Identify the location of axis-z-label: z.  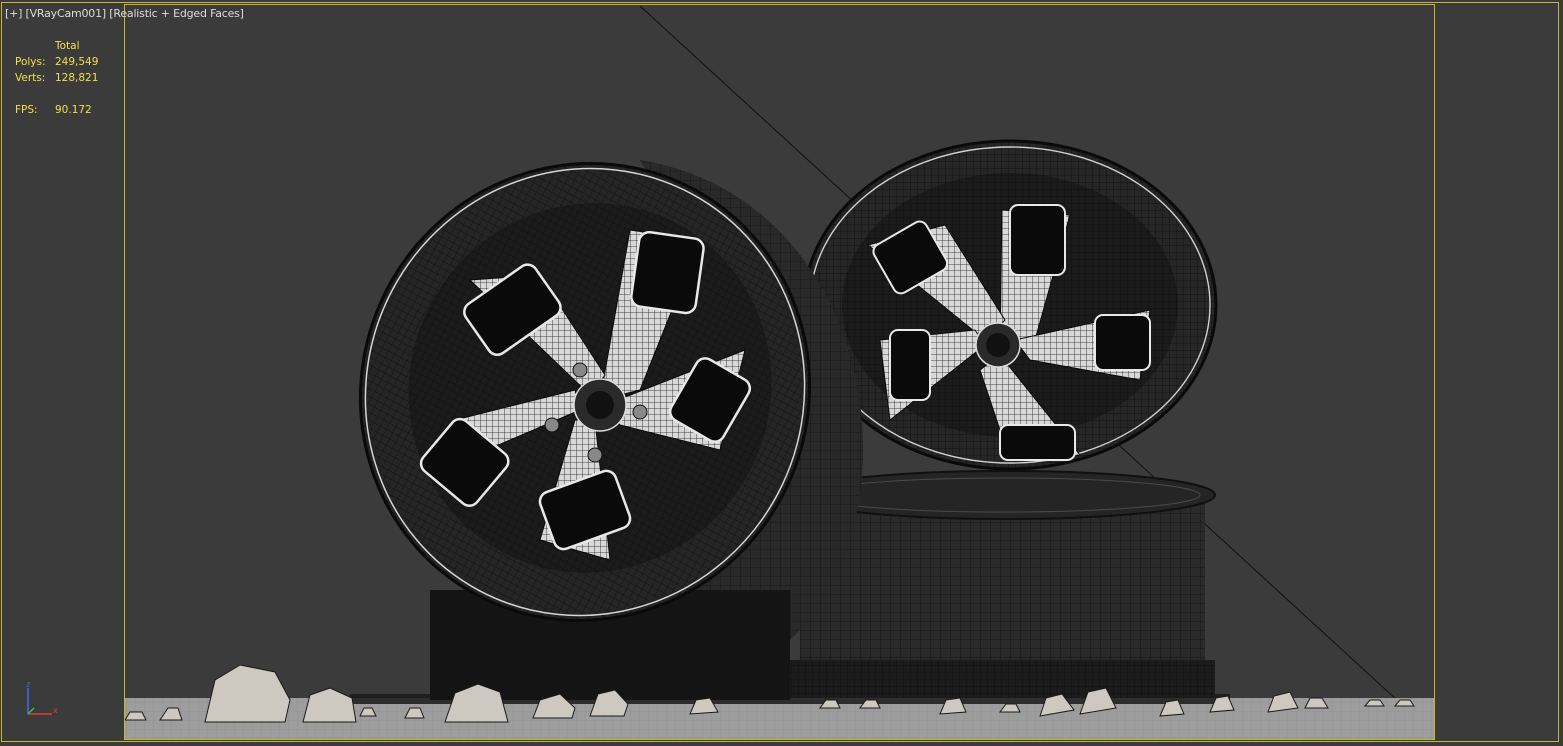
(28, 684).